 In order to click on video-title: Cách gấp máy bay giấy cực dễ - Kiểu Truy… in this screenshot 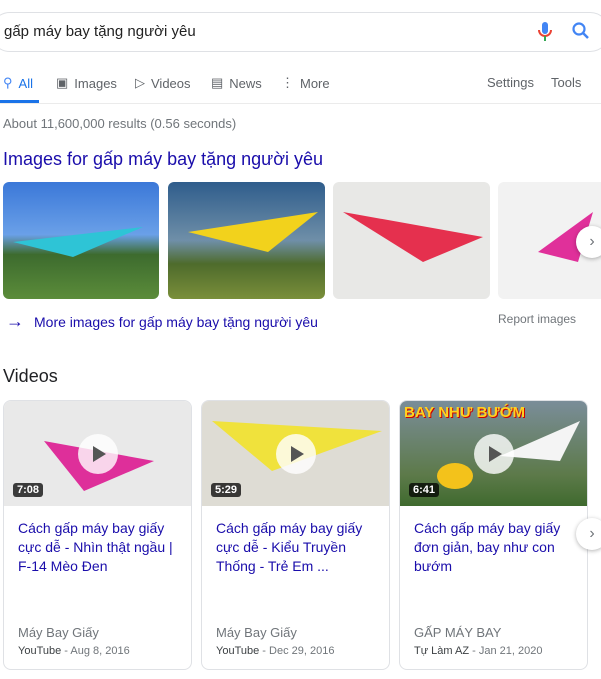, I will do `click(298, 547)`.